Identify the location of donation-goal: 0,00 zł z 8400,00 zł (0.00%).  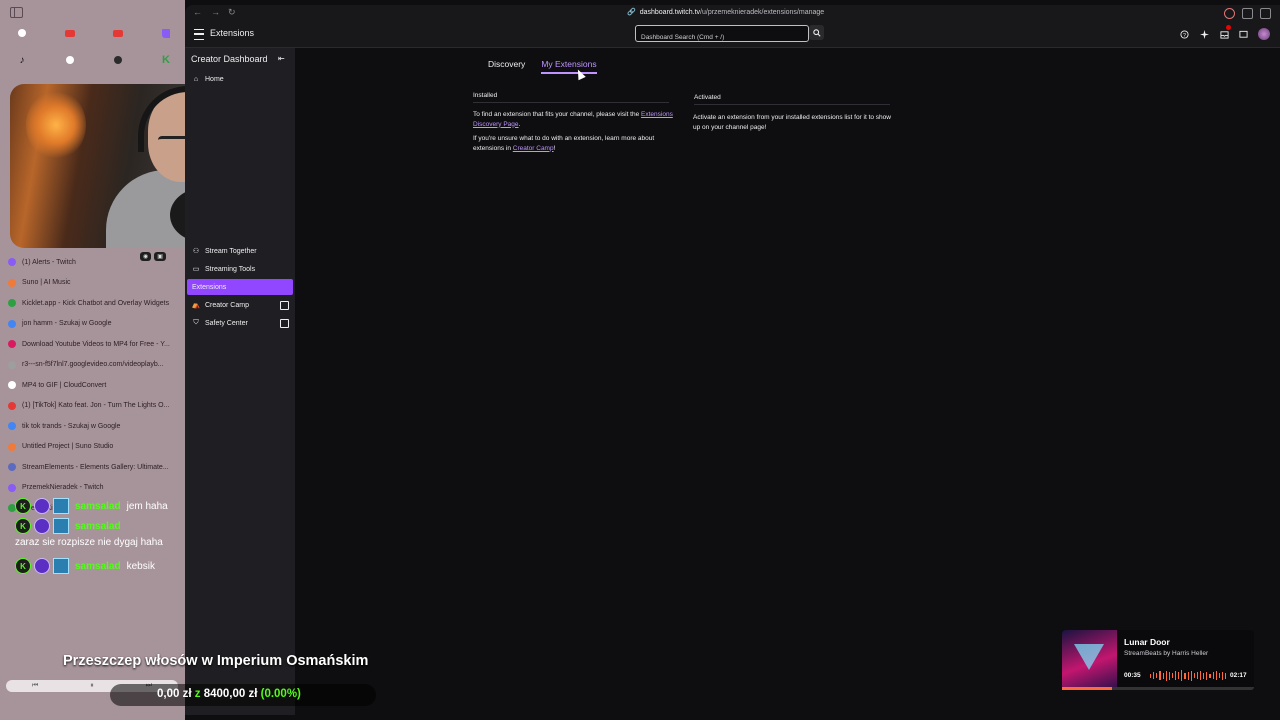
(229, 694).